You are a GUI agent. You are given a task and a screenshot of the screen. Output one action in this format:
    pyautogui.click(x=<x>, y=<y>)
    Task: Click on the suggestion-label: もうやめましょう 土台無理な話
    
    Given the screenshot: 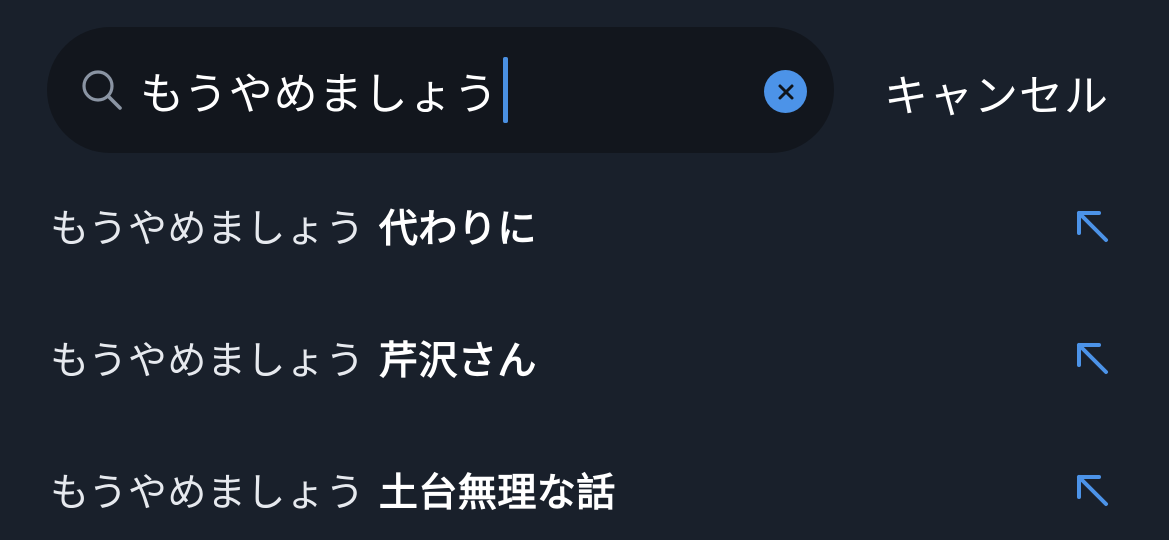 What is the action you would take?
    pyautogui.click(x=333, y=490)
    